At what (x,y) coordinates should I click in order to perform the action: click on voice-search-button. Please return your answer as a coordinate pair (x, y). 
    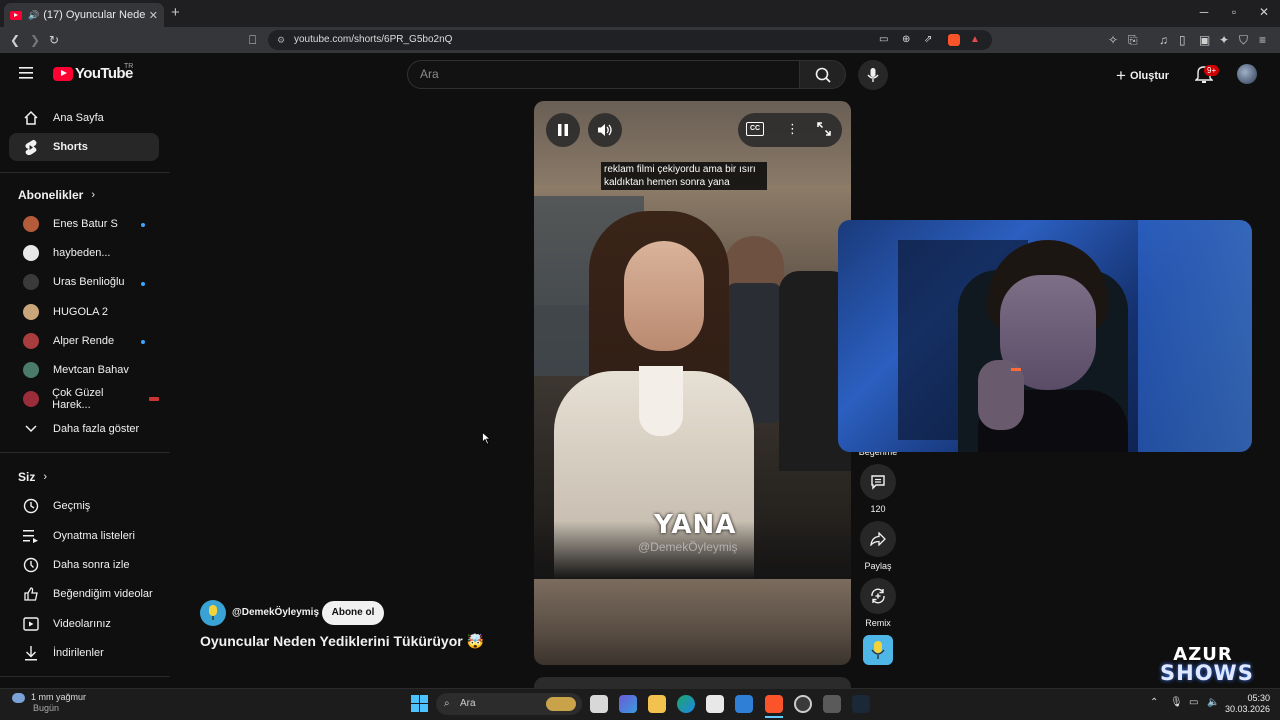
    Looking at the image, I should click on (873, 75).